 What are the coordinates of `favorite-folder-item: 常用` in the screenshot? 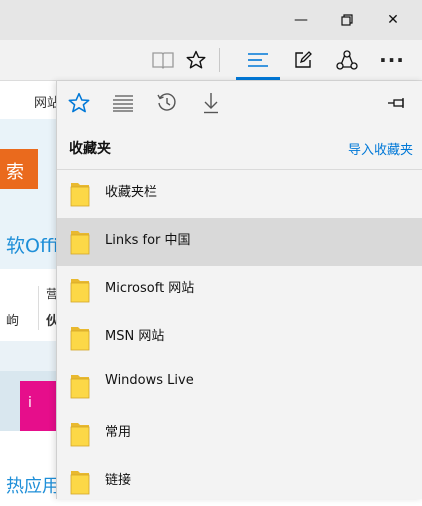 It's located at (239, 434).